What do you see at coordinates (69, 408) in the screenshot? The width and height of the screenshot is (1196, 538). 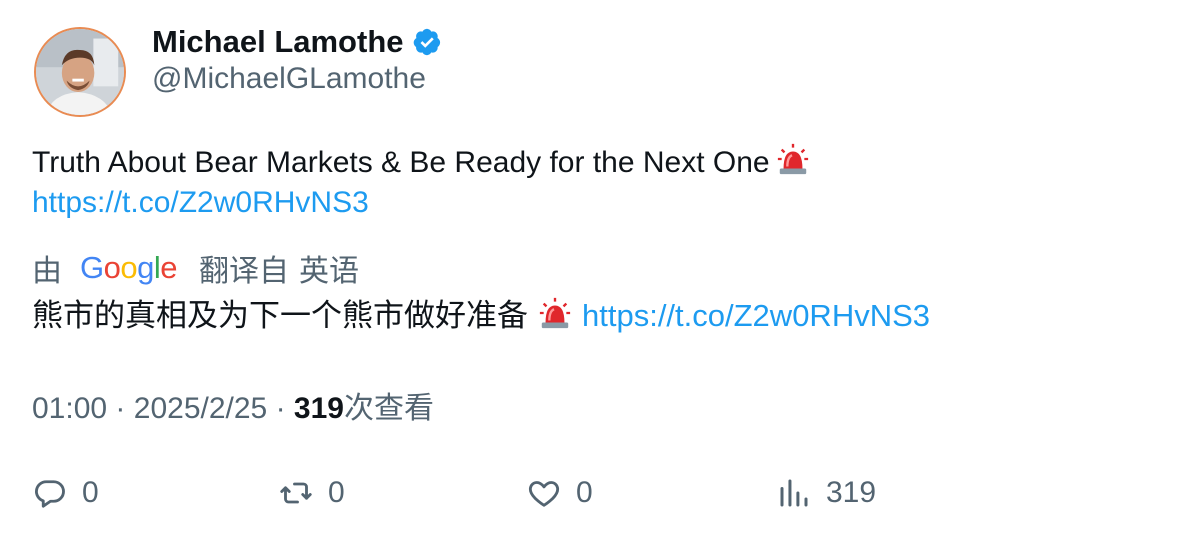 I see `tweet-time: 01:00` at bounding box center [69, 408].